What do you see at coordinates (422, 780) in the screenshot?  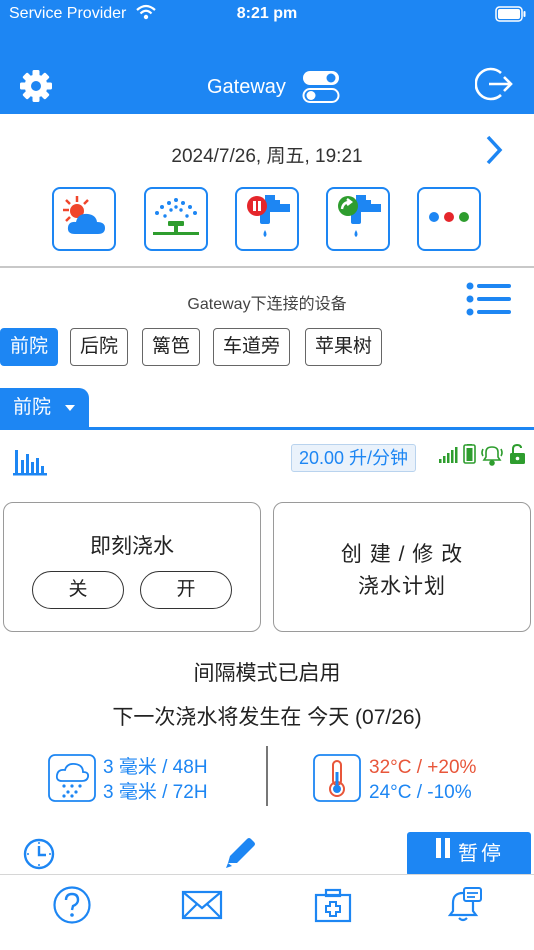 I see `temperature-readings: 32°C / +20% 24°C / -10%` at bounding box center [422, 780].